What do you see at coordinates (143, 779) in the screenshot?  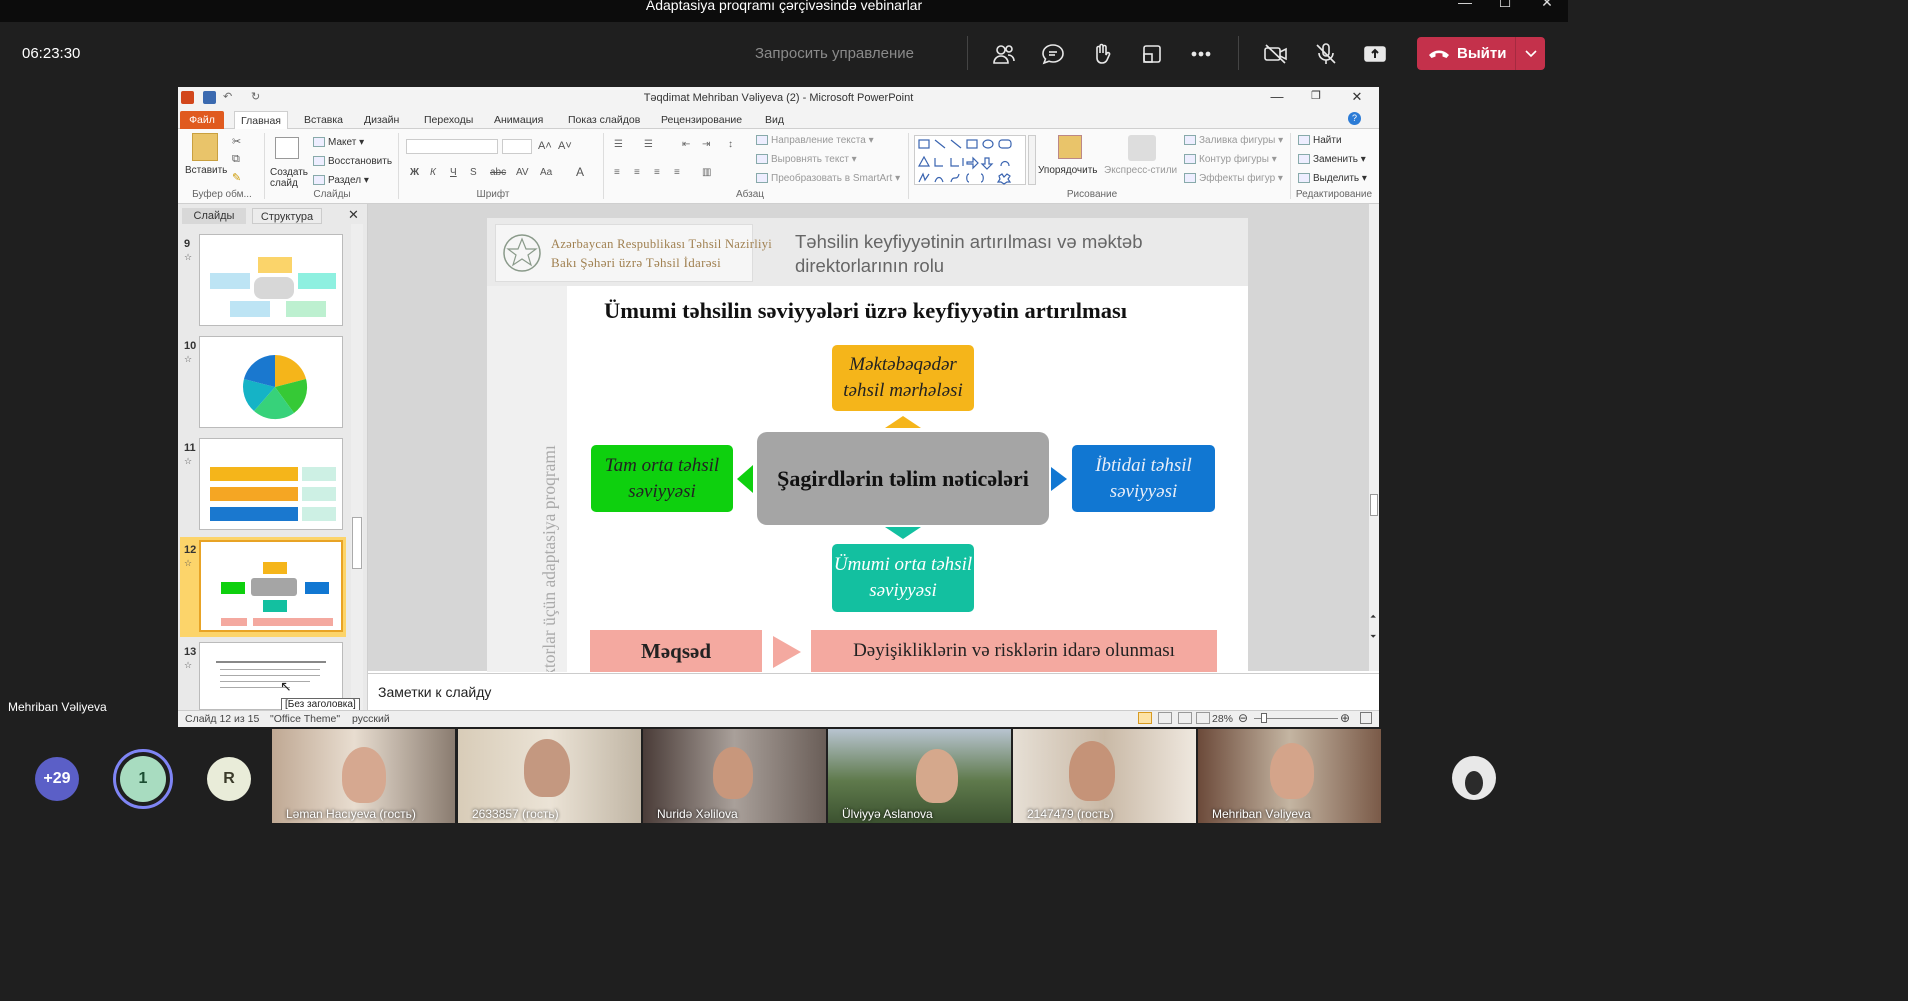 I see `avatar-1: 1` at bounding box center [143, 779].